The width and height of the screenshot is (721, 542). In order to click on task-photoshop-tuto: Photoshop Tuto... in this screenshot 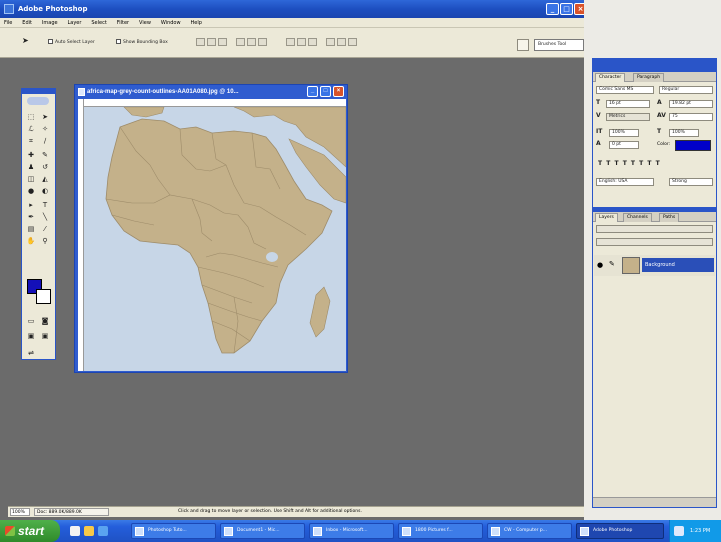, I will do `click(173, 531)`.